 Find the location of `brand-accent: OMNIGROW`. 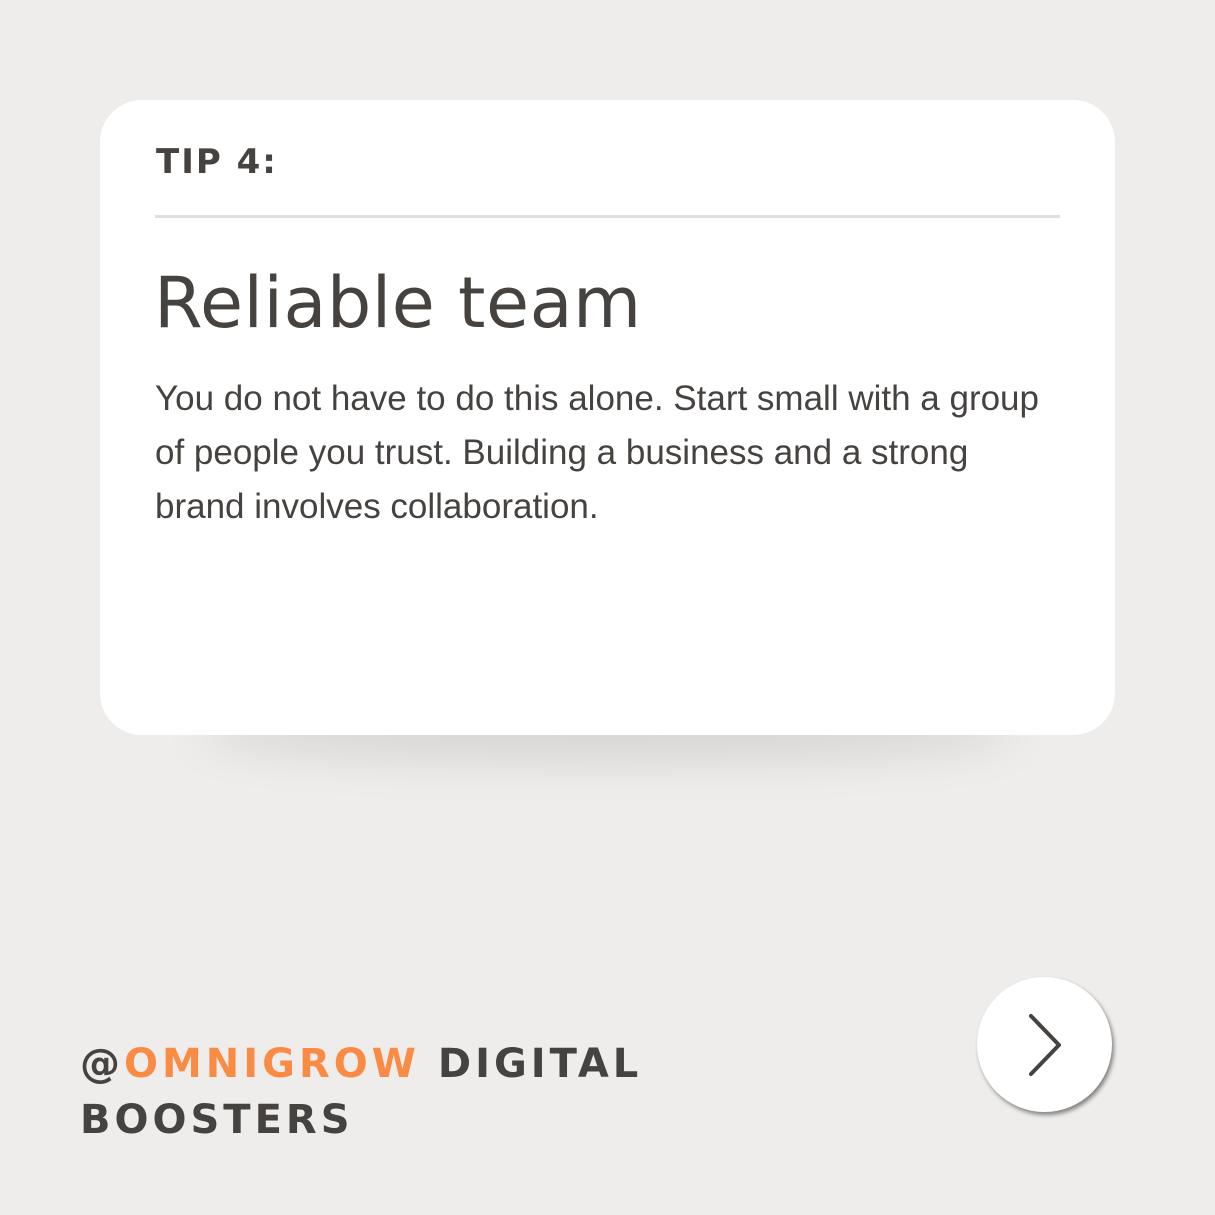

brand-accent: OMNIGROW is located at coordinates (272, 1064).